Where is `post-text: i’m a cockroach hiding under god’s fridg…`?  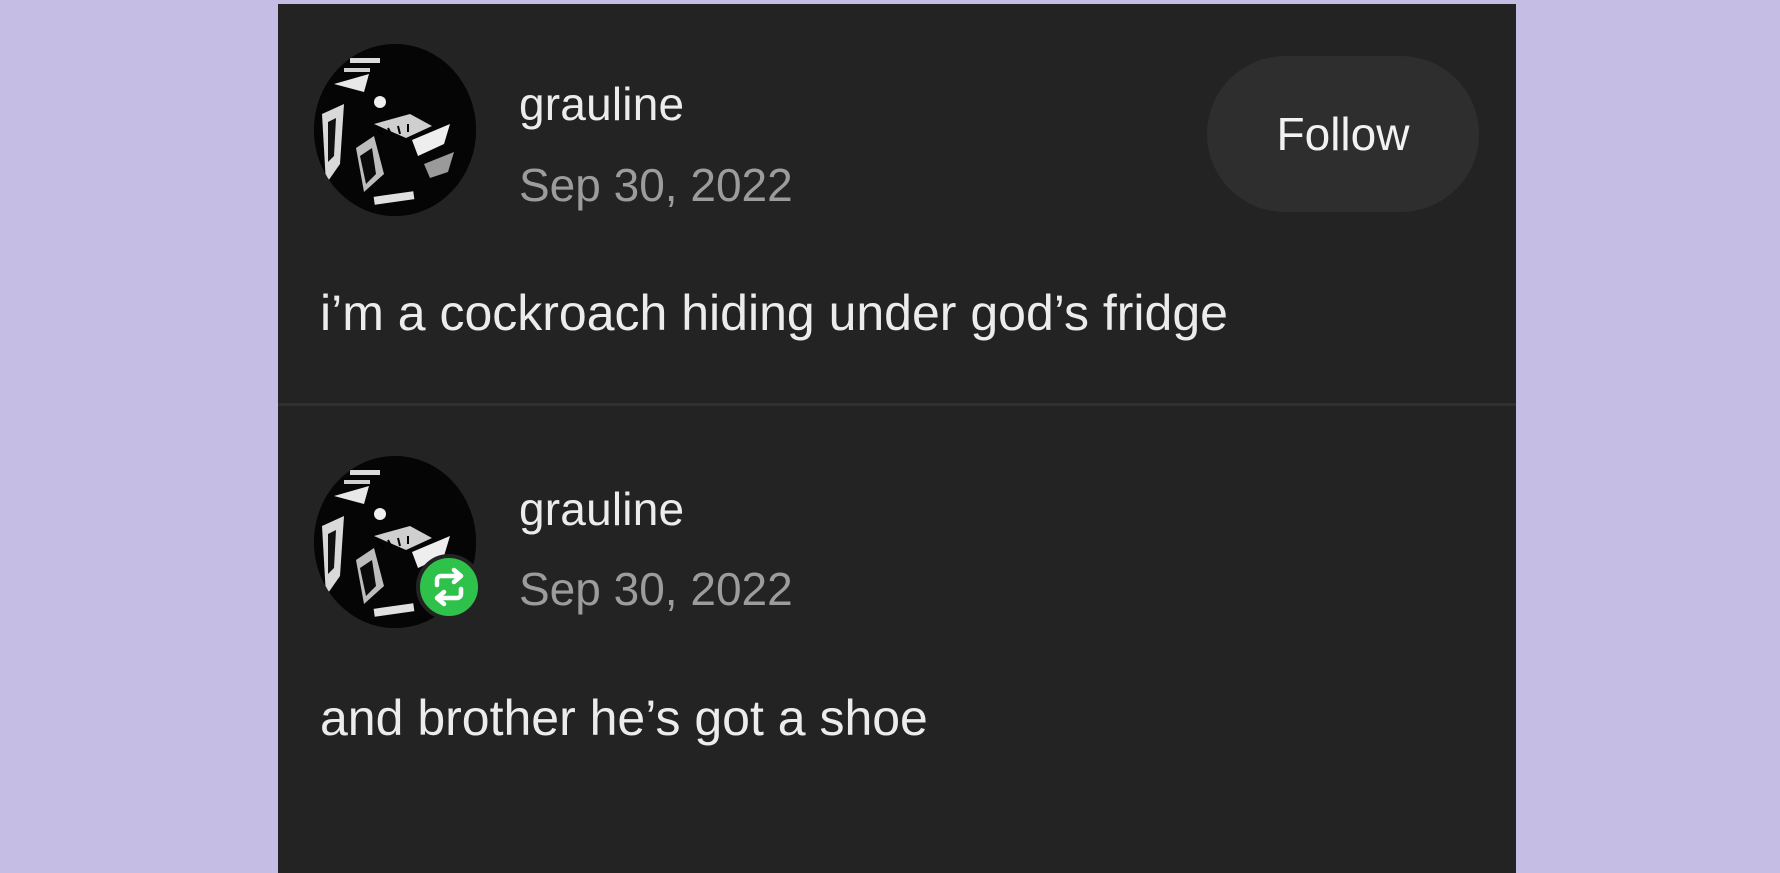
post-text: i’m a cockroach hiding under god’s fridg… is located at coordinates (774, 313).